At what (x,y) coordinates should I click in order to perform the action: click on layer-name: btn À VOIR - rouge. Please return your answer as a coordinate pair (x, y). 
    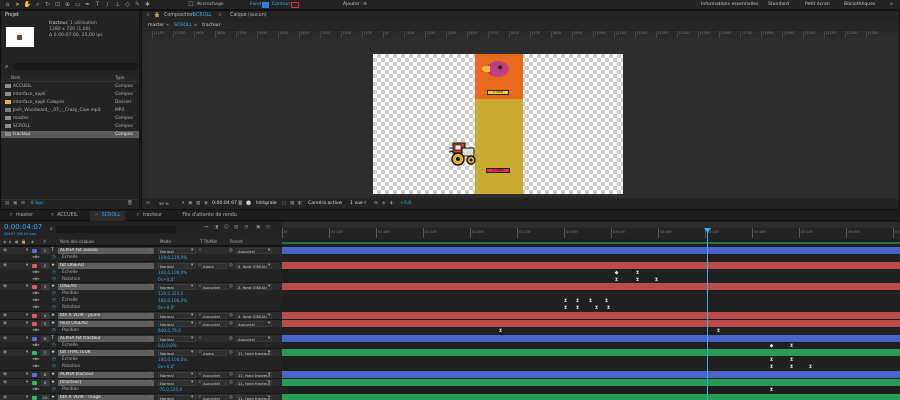
    Looking at the image, I should click on (106, 397).